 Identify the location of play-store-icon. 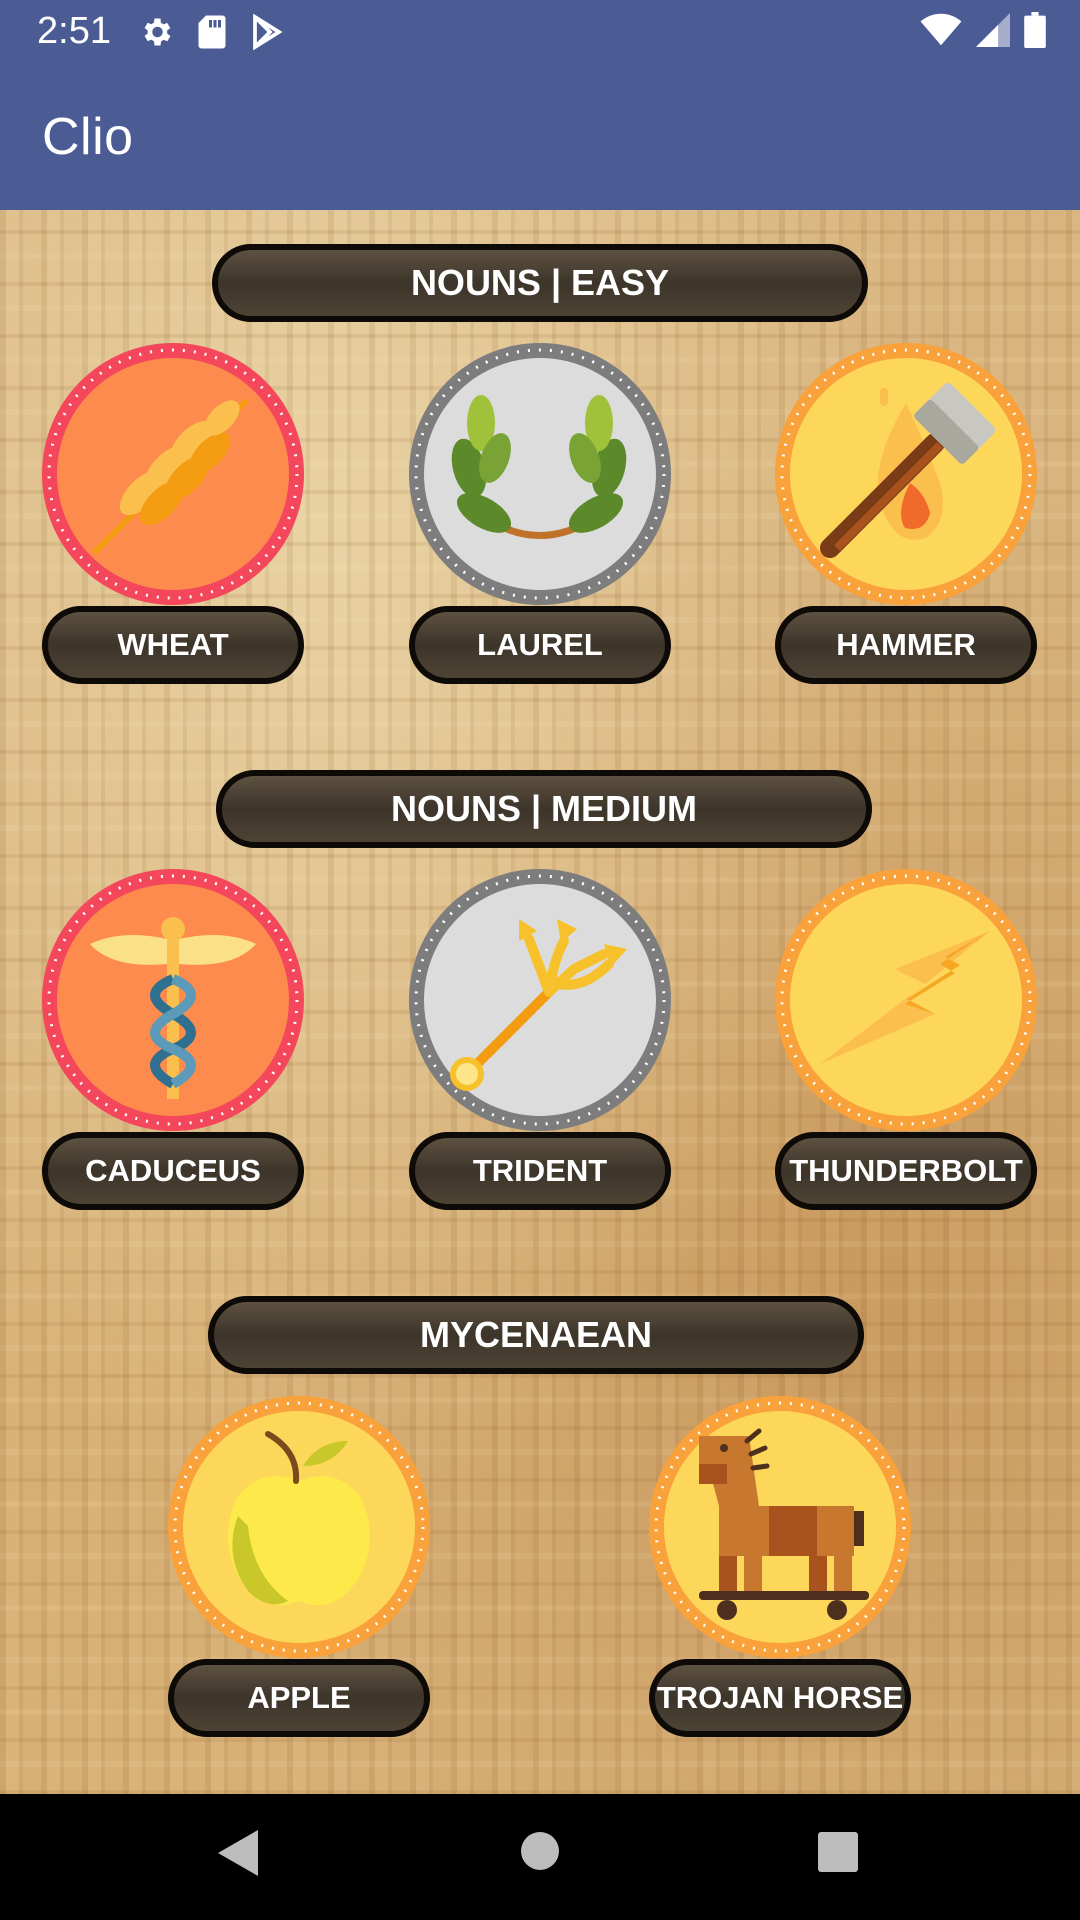
(268, 32).